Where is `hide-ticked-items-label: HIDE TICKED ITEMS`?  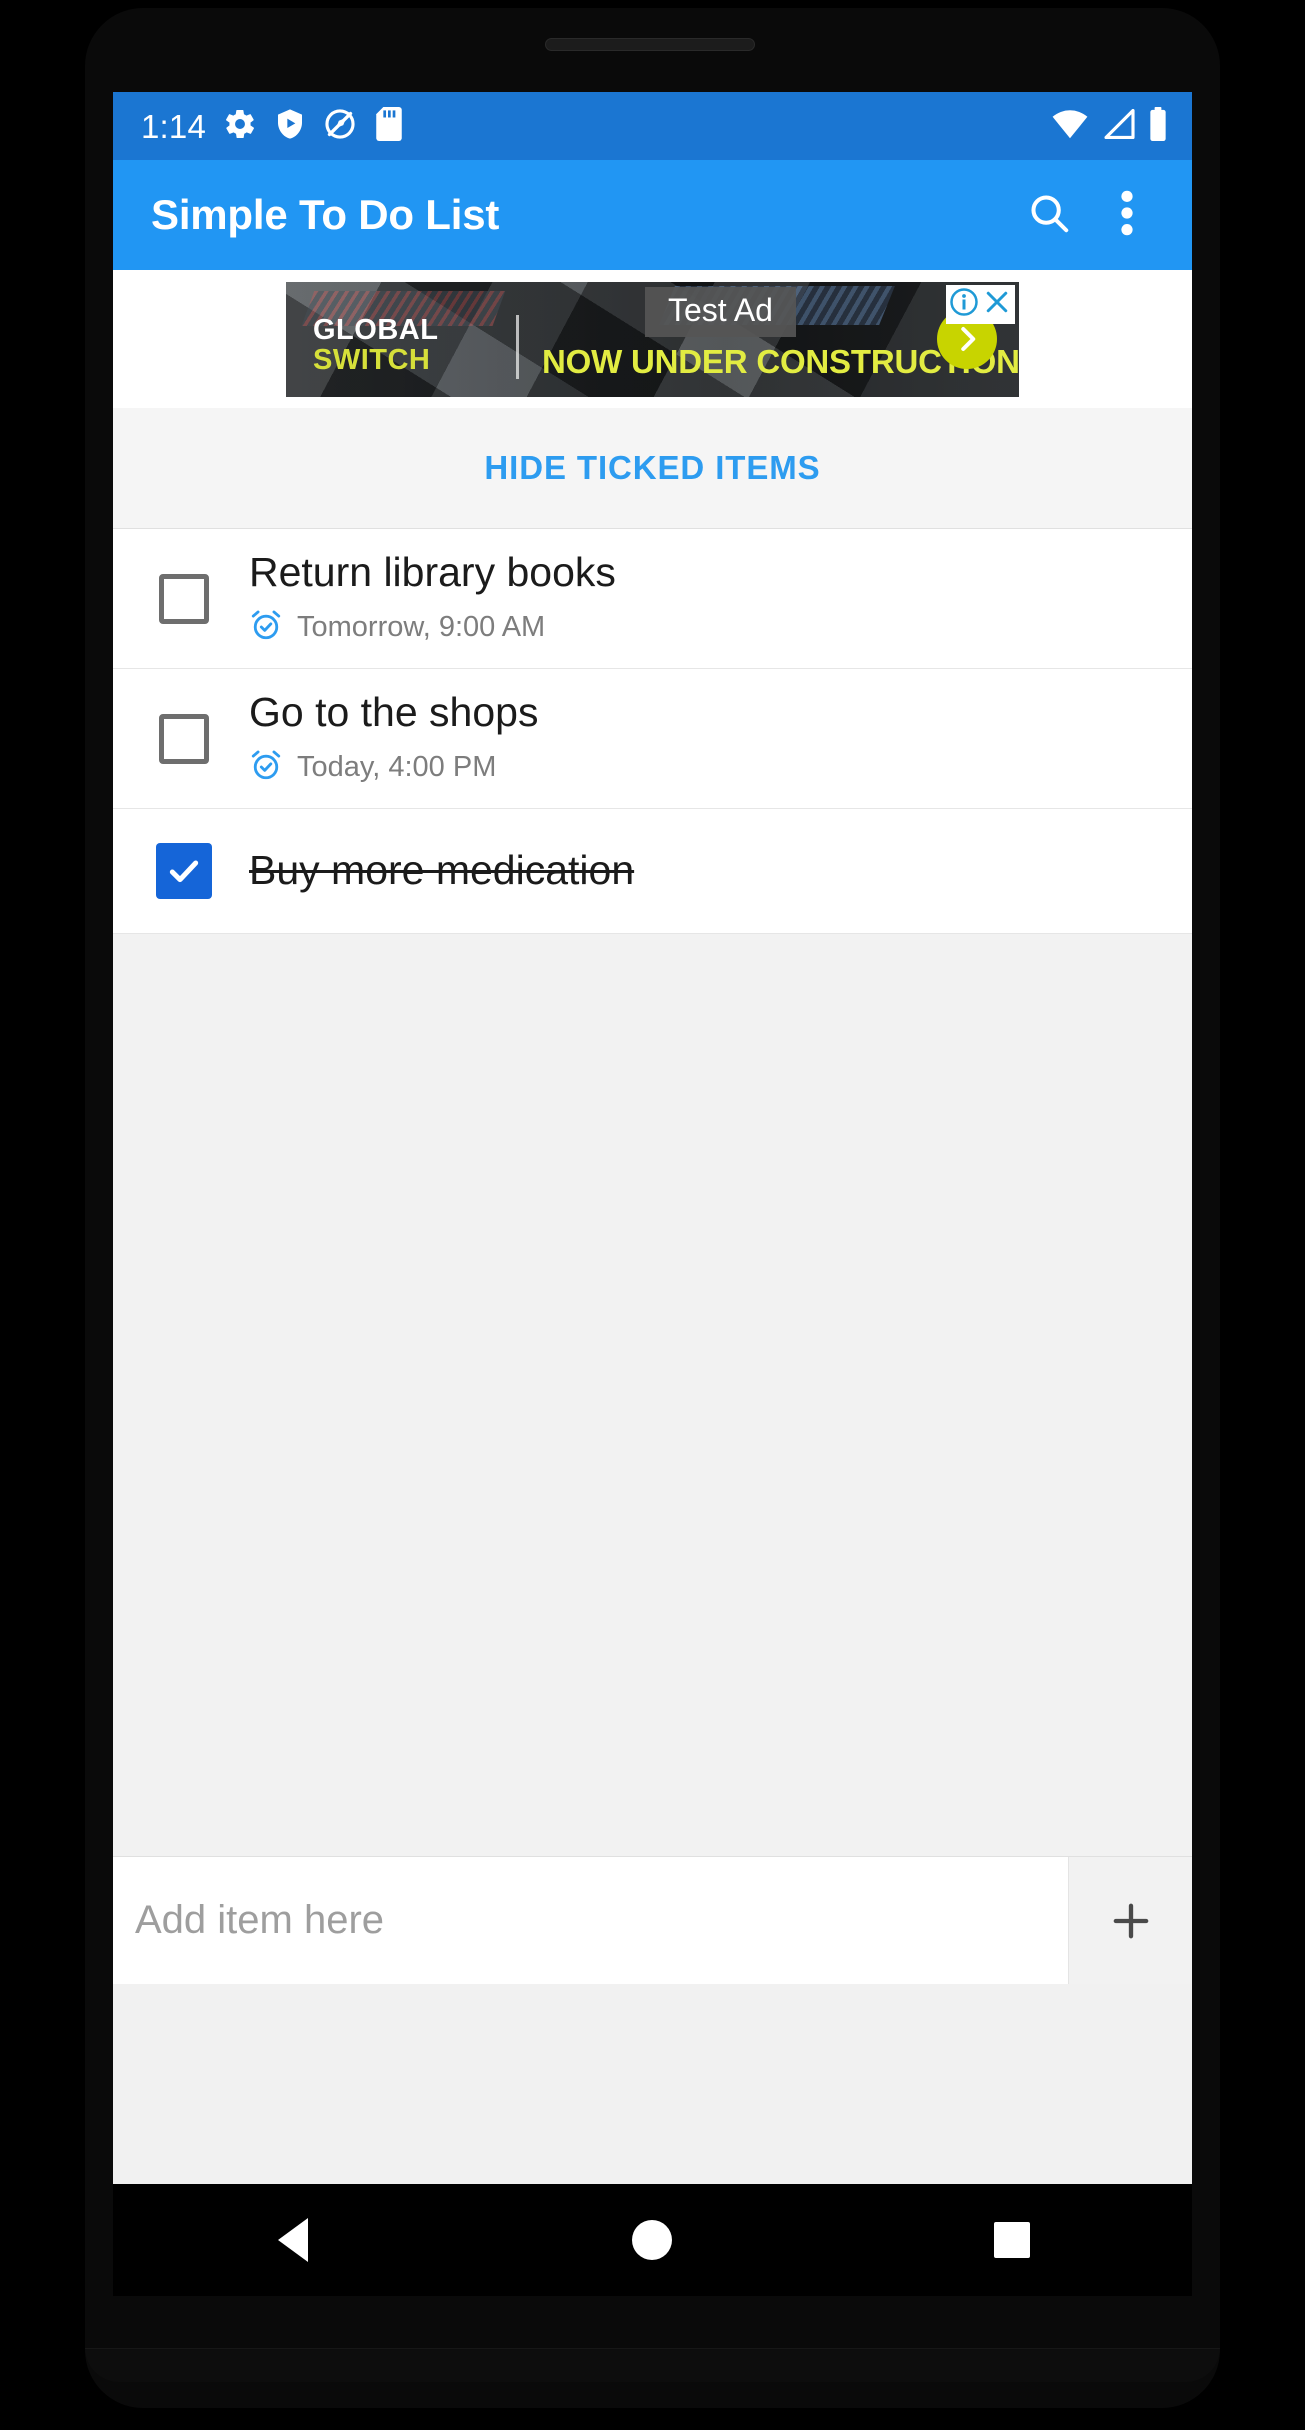
hide-ticked-items-label: HIDE TICKED ITEMS is located at coordinates (652, 467).